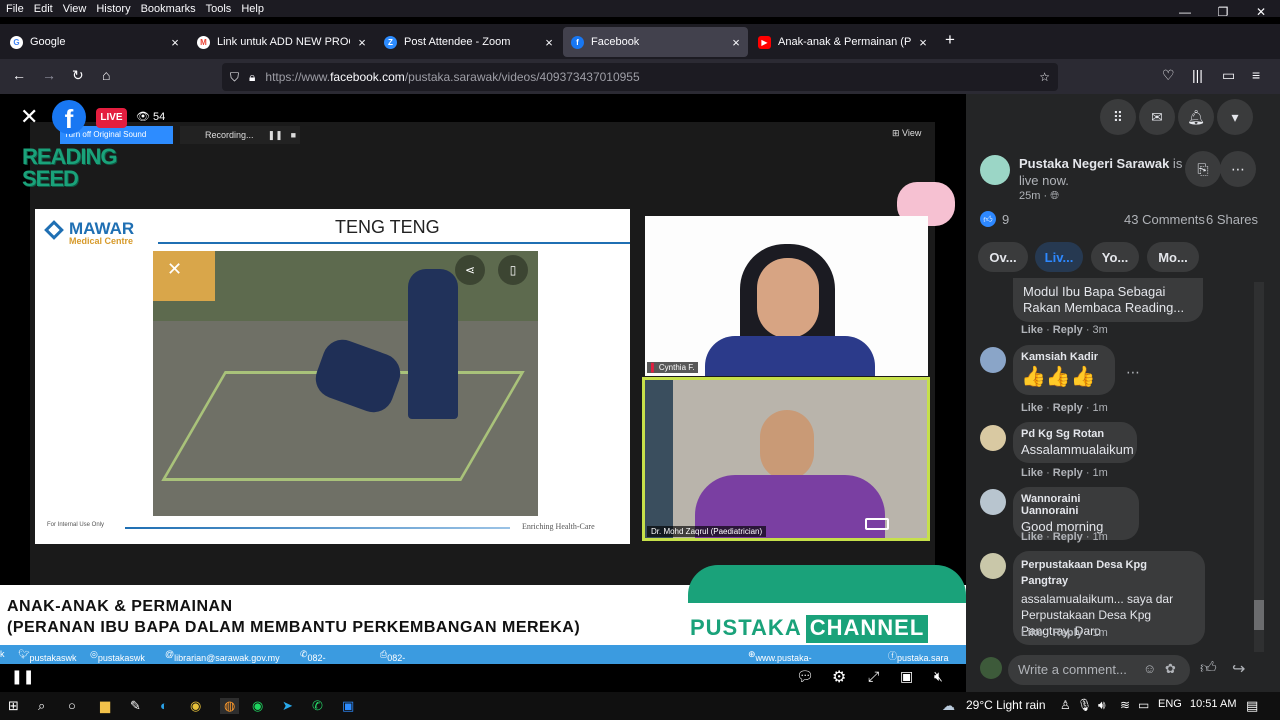 Image resolution: width=1280 pixels, height=720 pixels. What do you see at coordinates (1109, 573) in the screenshot?
I see `comment-author: Perpustakaan Desa Kpg Pangtray` at bounding box center [1109, 573].